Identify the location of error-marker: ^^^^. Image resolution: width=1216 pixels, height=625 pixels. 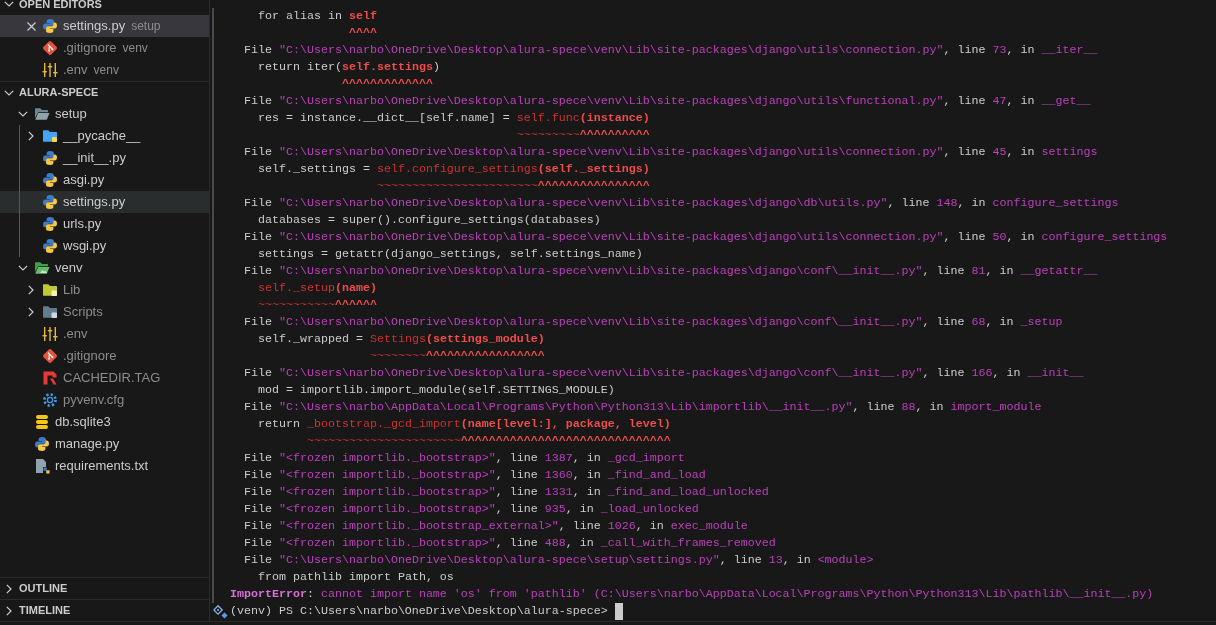
(362, 33).